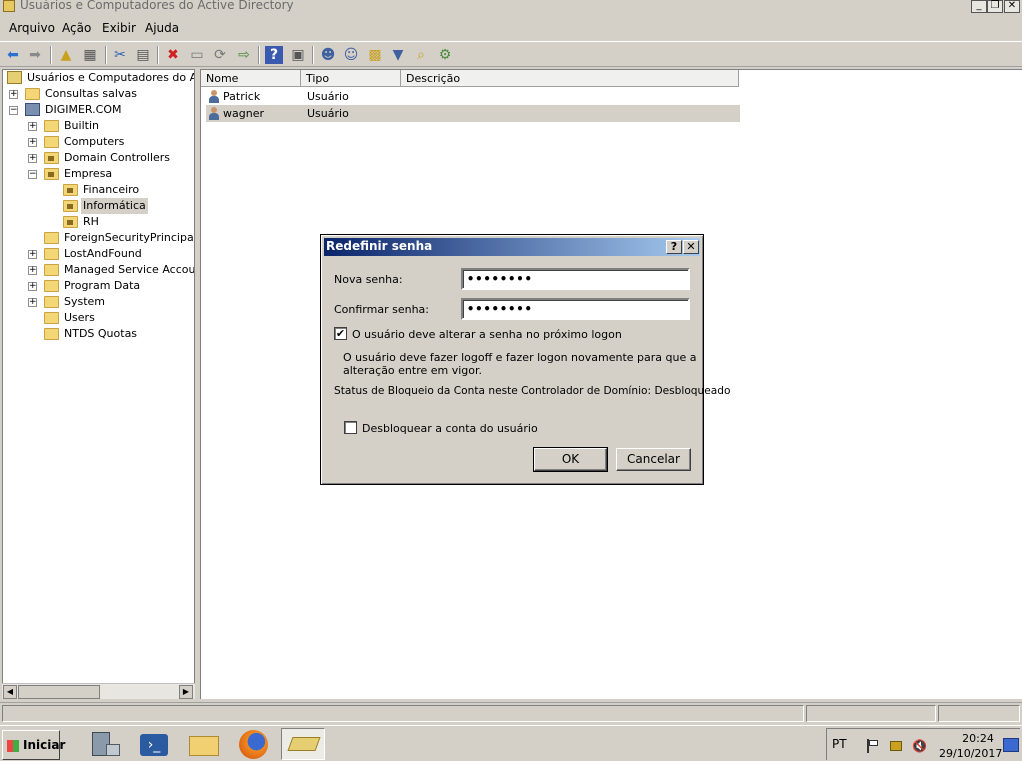  Describe the element at coordinates (51, 142) in the screenshot. I see `folder-icon` at that location.